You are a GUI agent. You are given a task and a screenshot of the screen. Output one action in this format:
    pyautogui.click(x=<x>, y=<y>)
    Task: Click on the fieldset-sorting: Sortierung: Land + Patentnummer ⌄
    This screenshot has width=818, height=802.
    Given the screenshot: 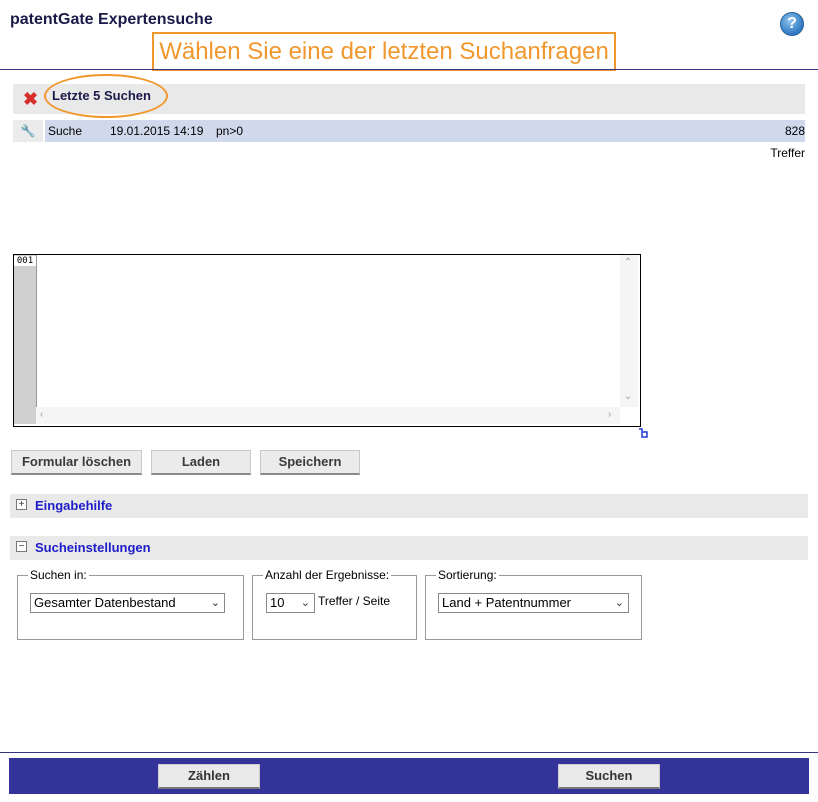 What is the action you would take?
    pyautogui.click(x=533, y=604)
    